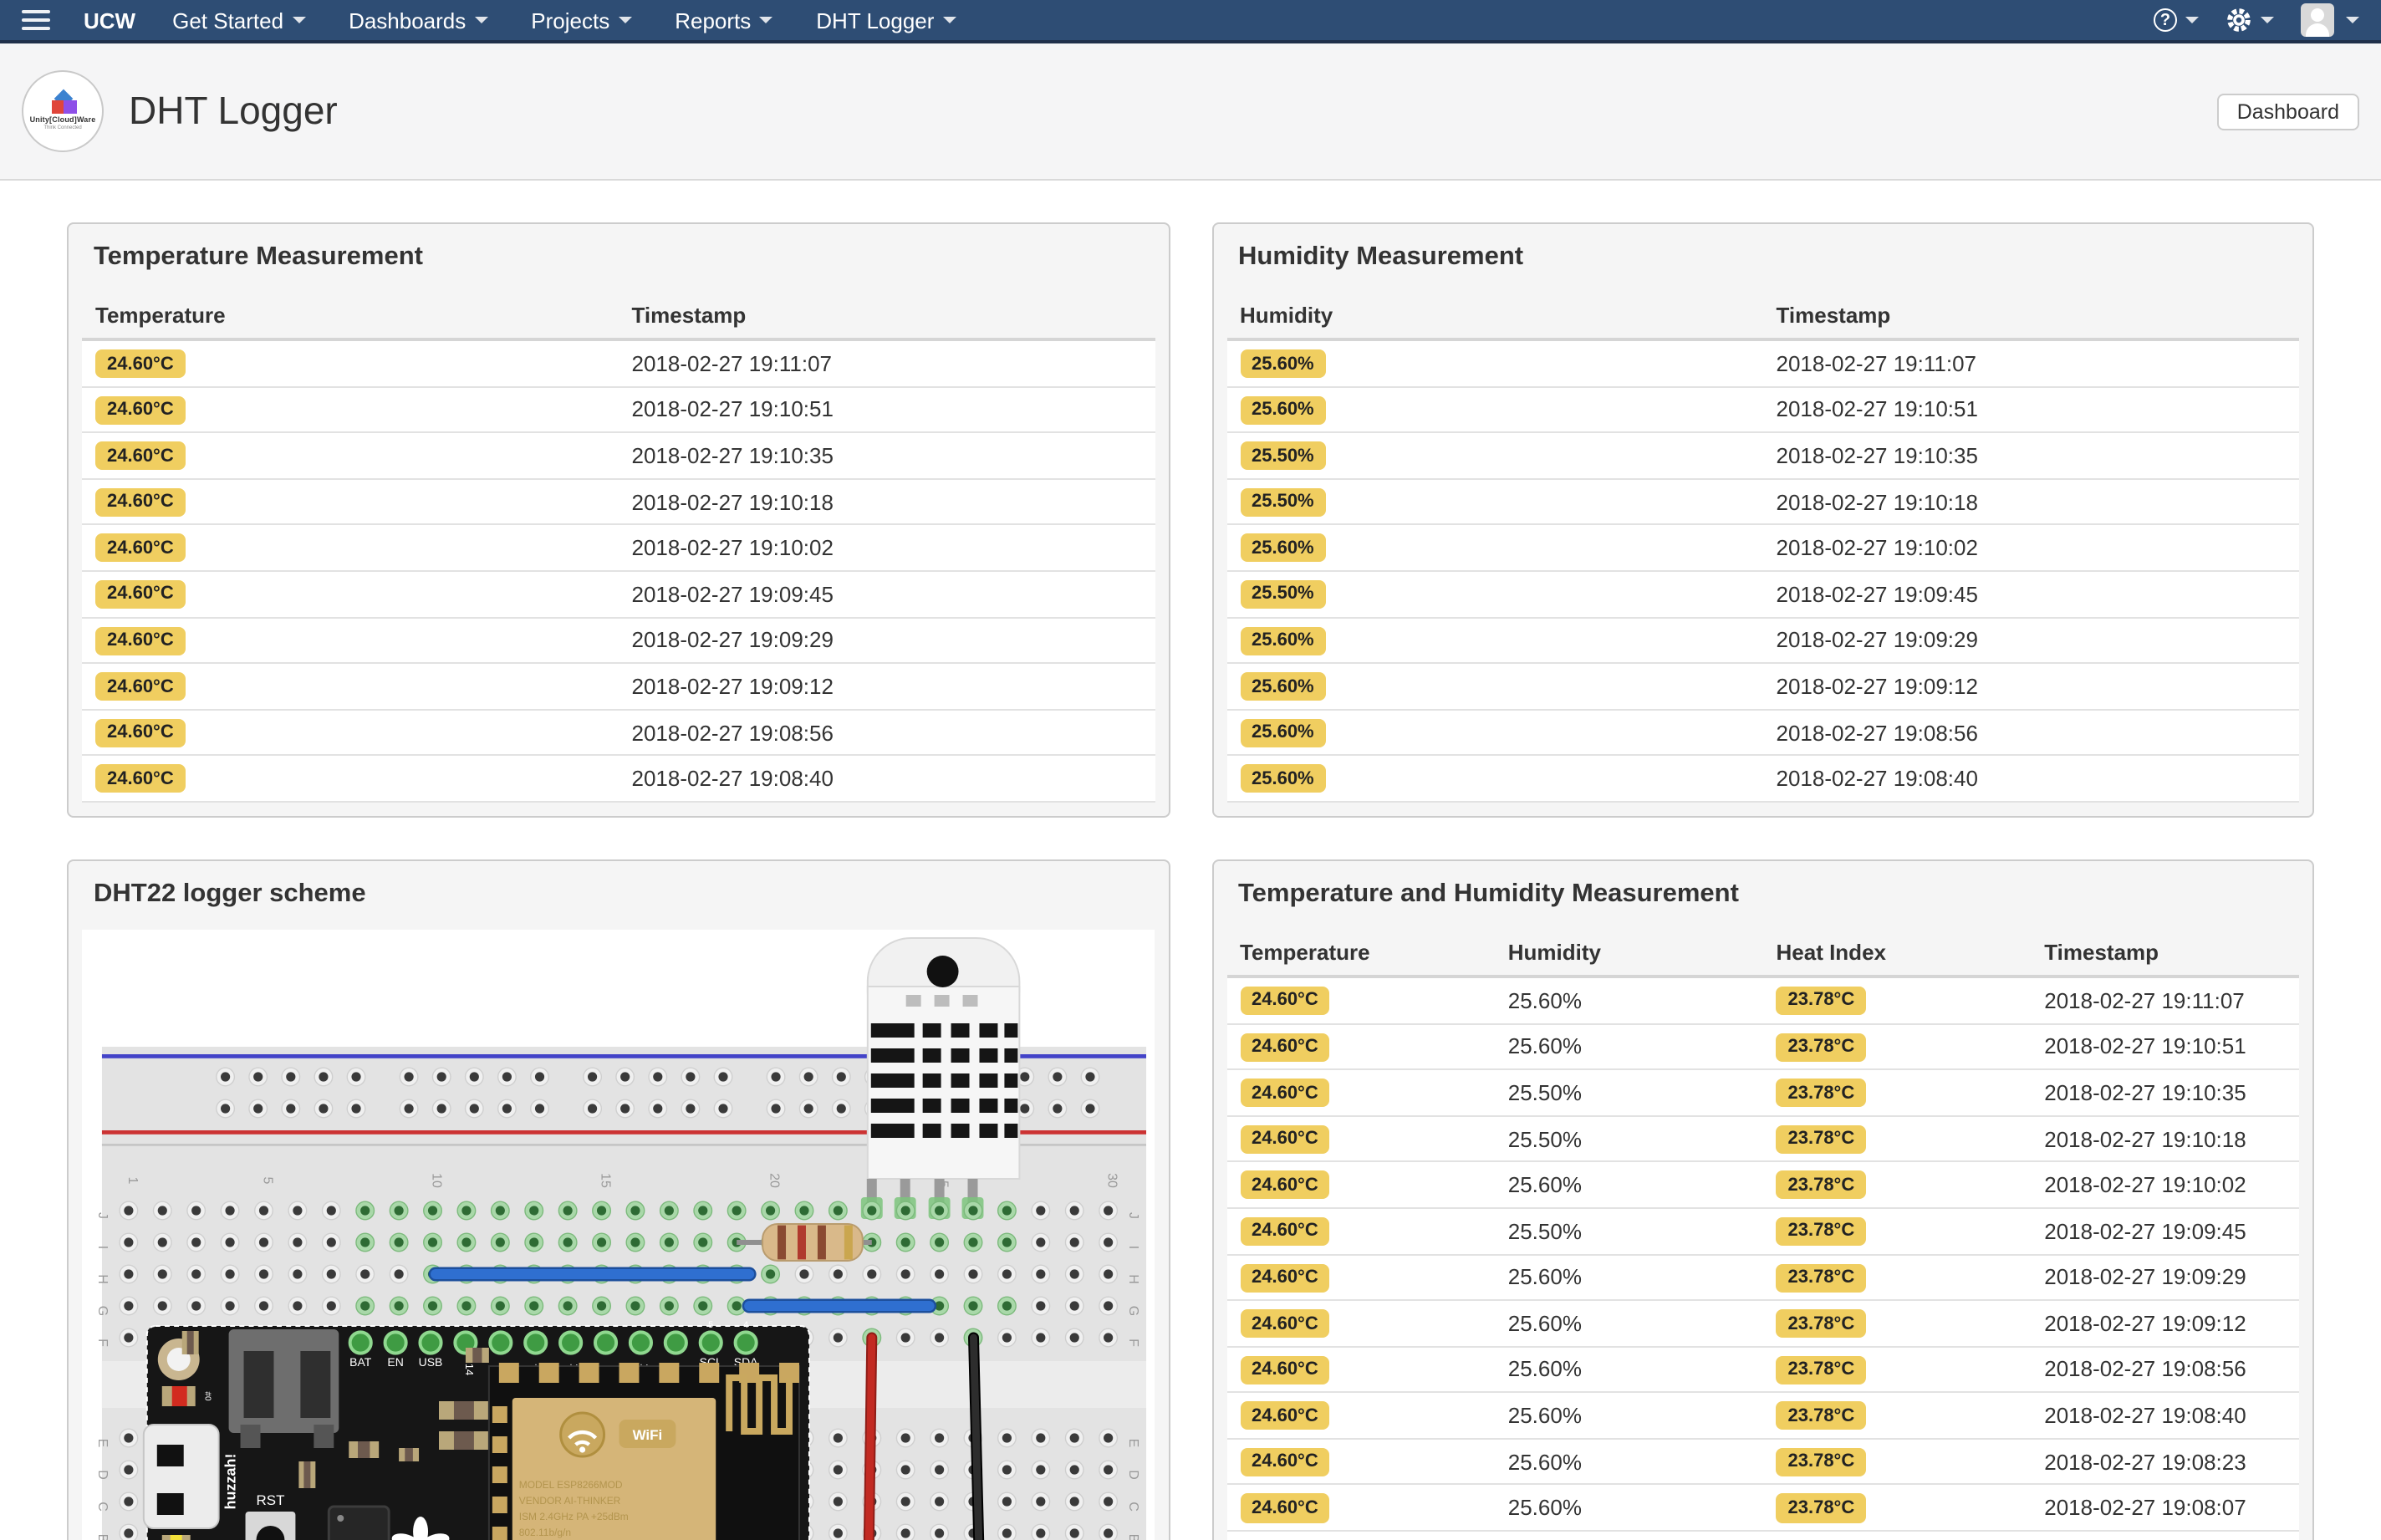 This screenshot has width=2381, height=1540. I want to click on table-row: 24.60°C 2018-02-27 19:10:02, so click(618, 548).